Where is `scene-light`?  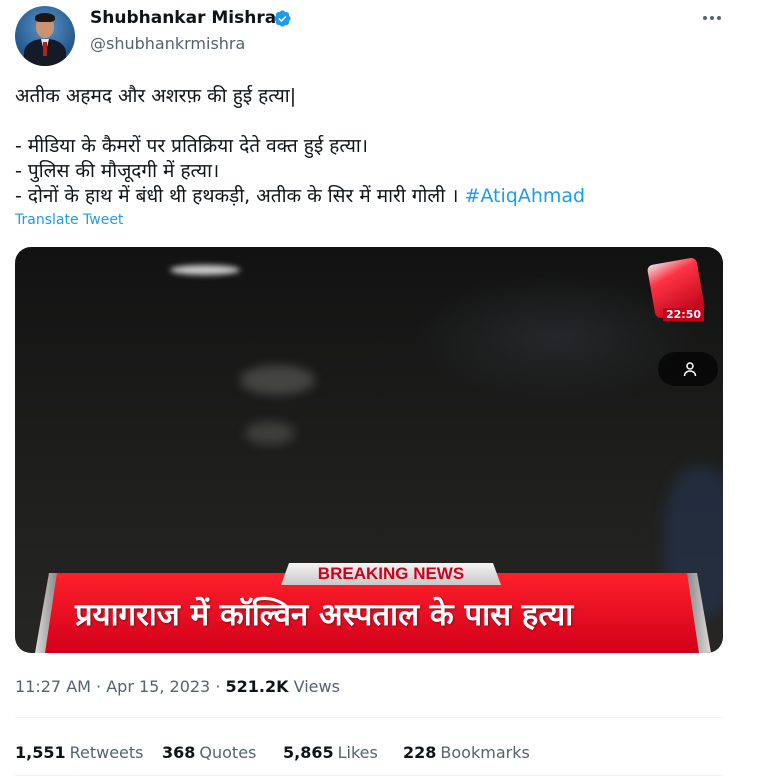
scene-light is located at coordinates (205, 270).